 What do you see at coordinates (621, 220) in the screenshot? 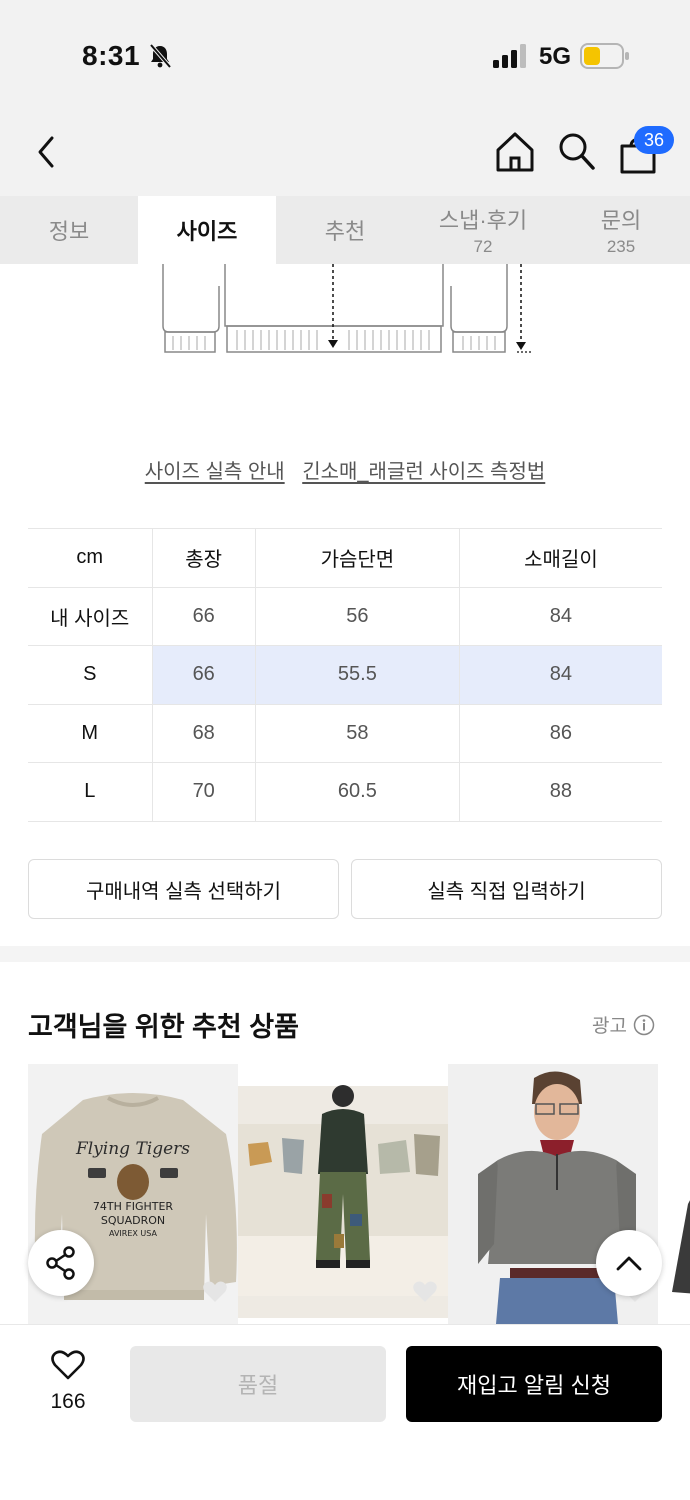
I see `tab-label: 문의` at bounding box center [621, 220].